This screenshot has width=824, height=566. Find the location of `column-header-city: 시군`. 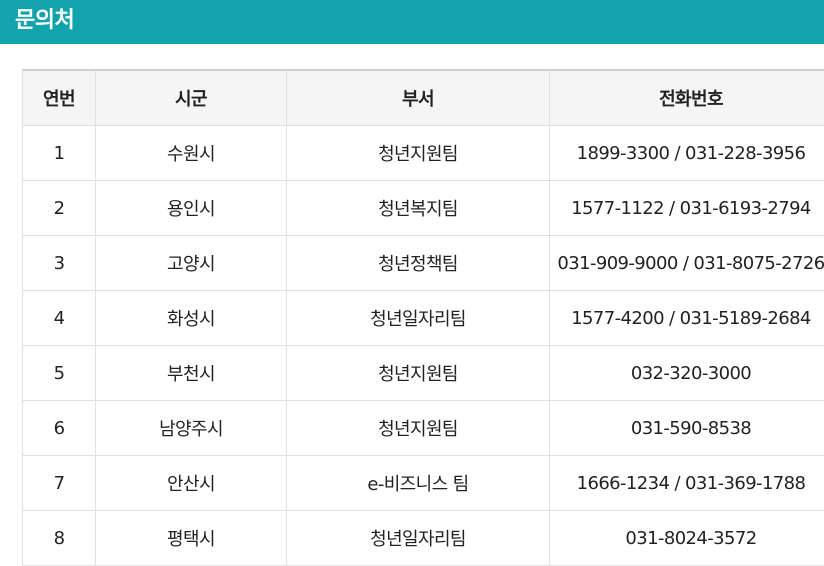

column-header-city: 시군 is located at coordinates (191, 98).